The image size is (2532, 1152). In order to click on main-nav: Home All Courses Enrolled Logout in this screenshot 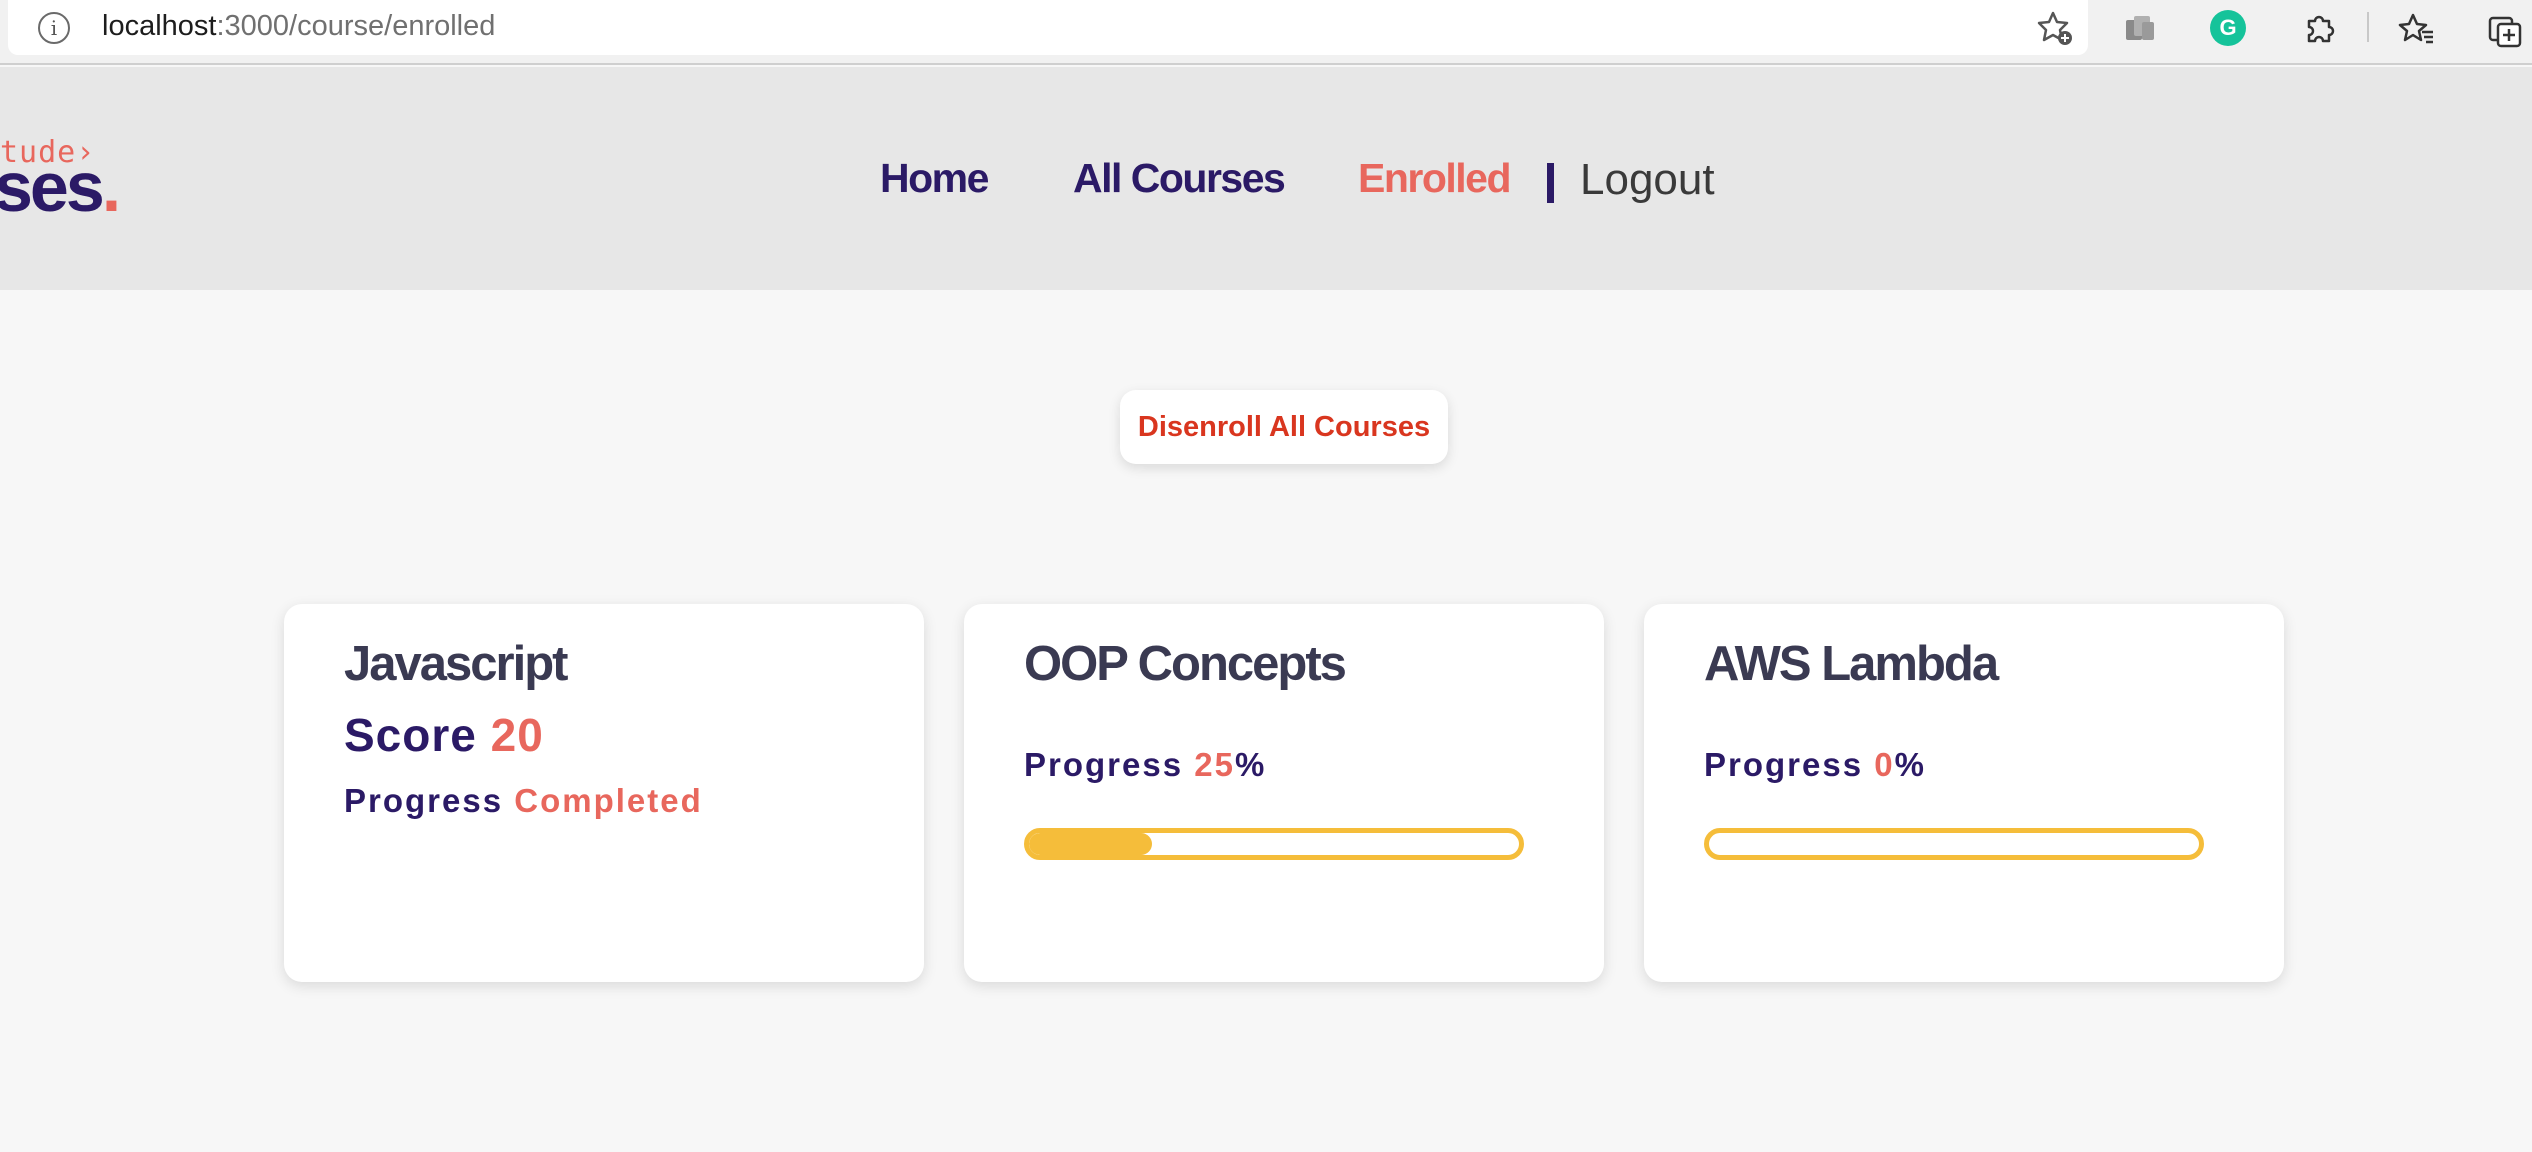, I will do `click(1266, 185)`.